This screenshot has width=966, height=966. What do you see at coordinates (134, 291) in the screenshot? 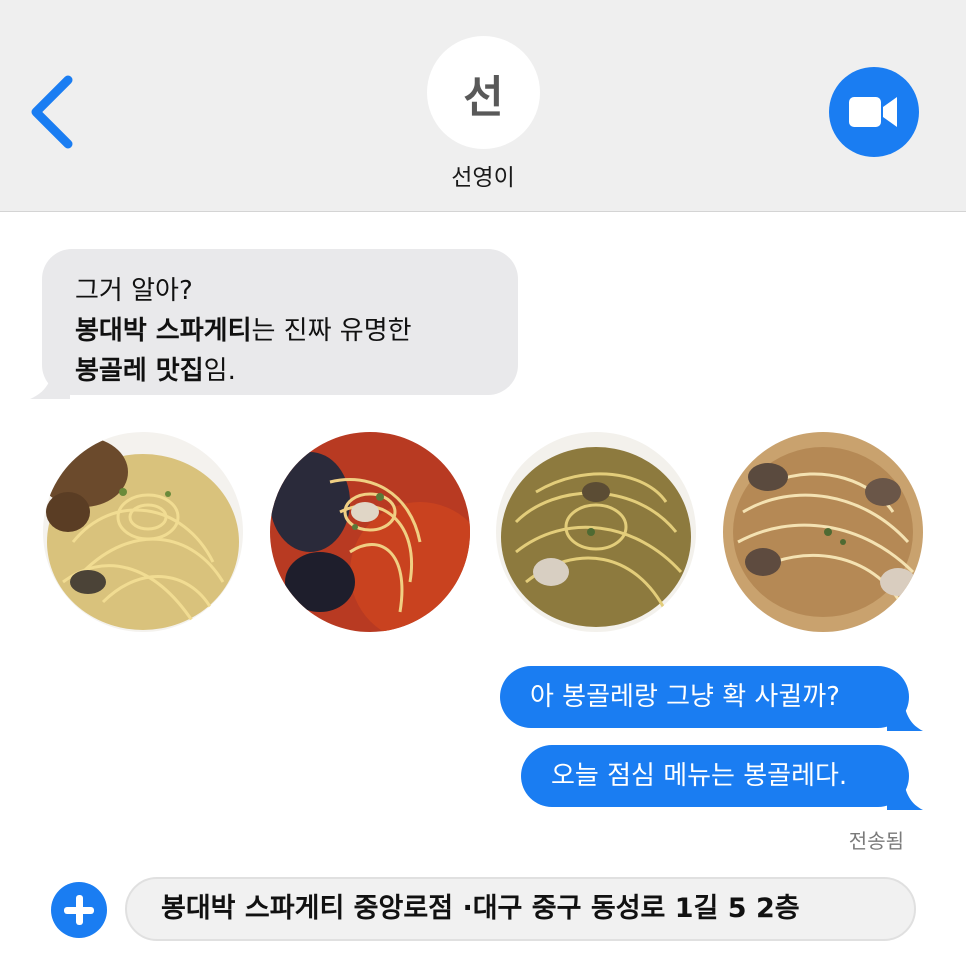
I see `message-text: 그거 알아?` at bounding box center [134, 291].